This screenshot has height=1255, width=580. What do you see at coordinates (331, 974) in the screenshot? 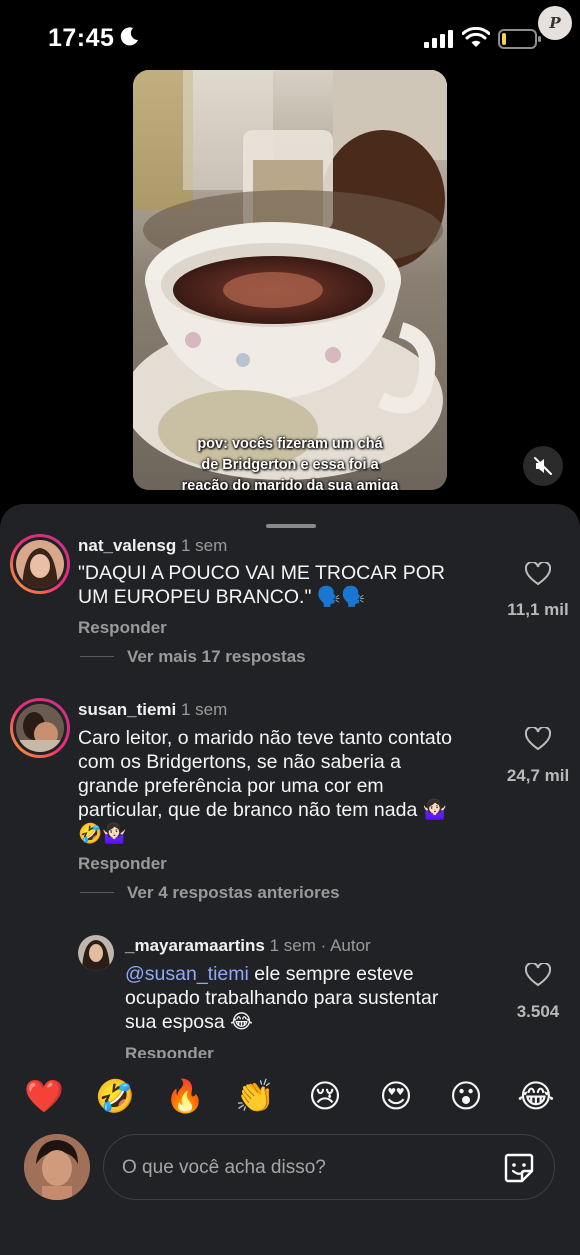
I see `comment-line-text: ele sempre esteve` at bounding box center [331, 974].